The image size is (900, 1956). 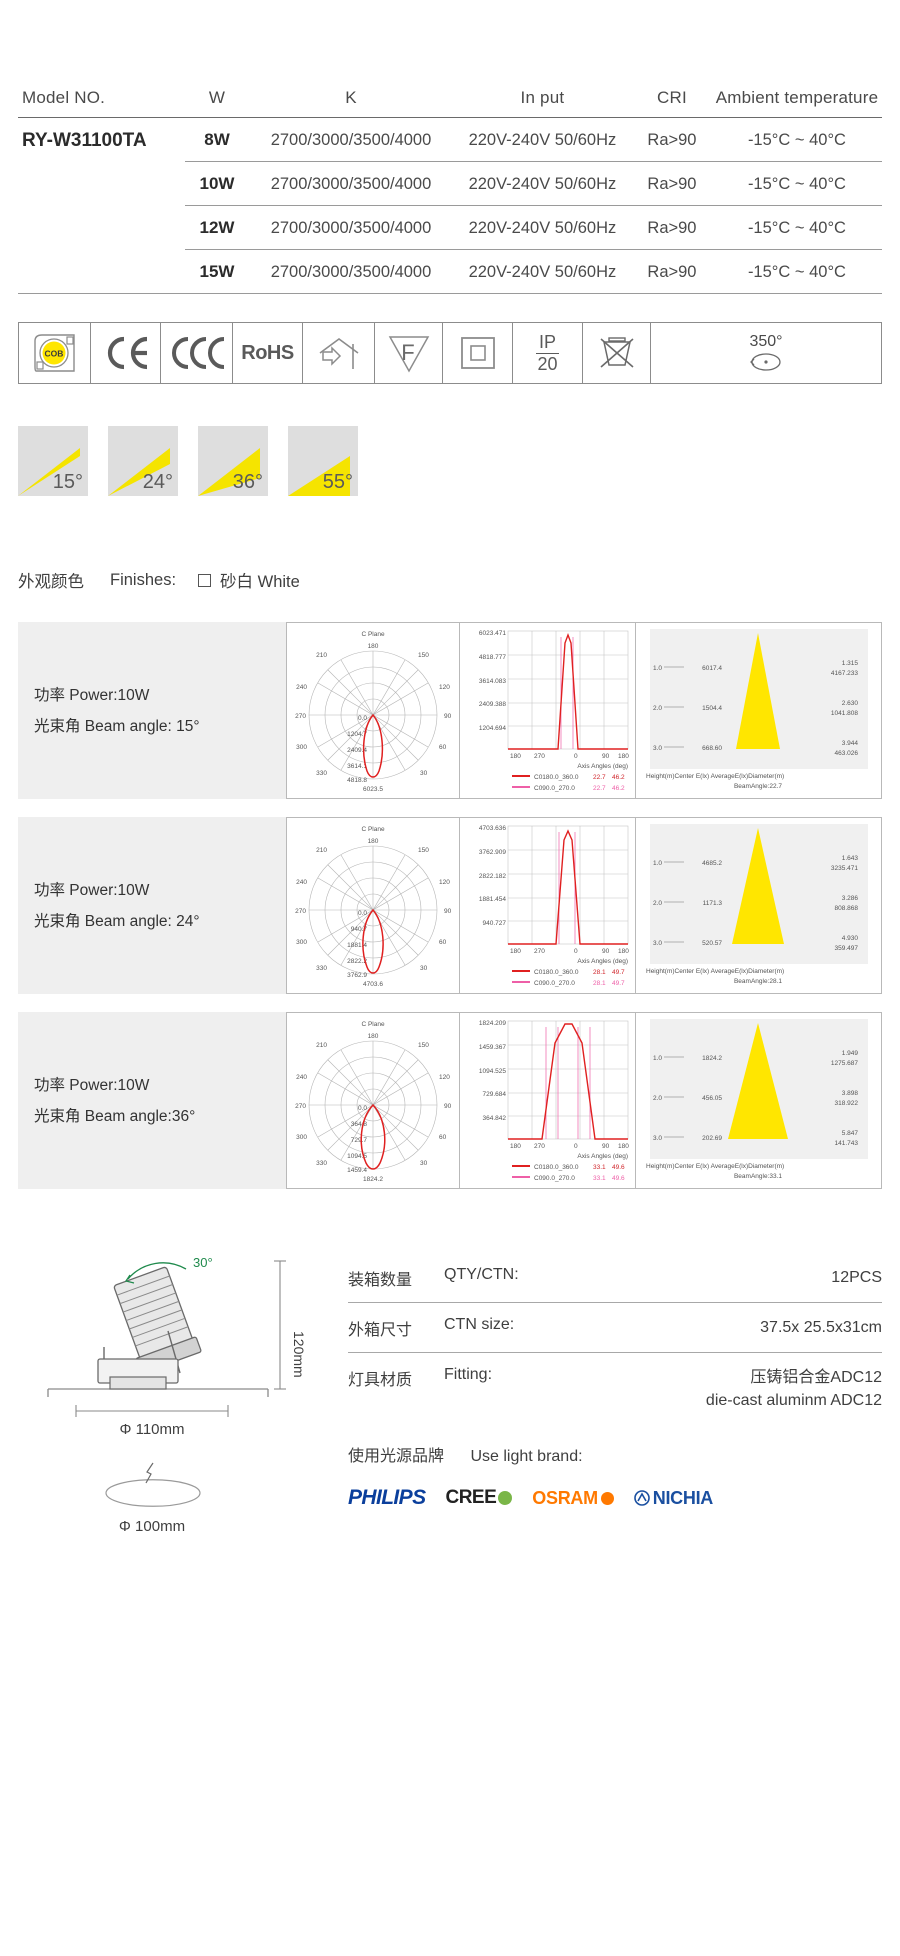 What do you see at coordinates (492, 876) in the screenshot?
I see `svg-text: 2822.182` at bounding box center [492, 876].